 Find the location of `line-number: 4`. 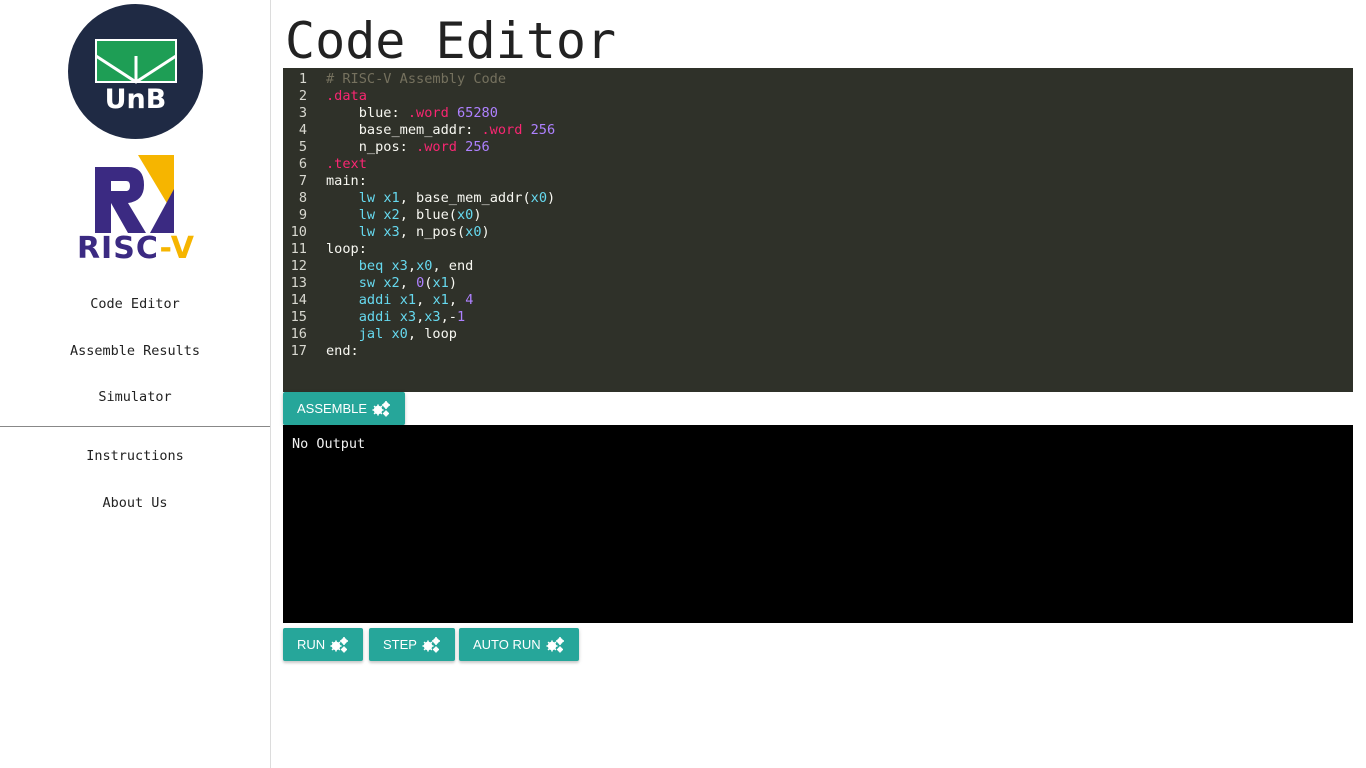

line-number: 4 is located at coordinates (302, 130).